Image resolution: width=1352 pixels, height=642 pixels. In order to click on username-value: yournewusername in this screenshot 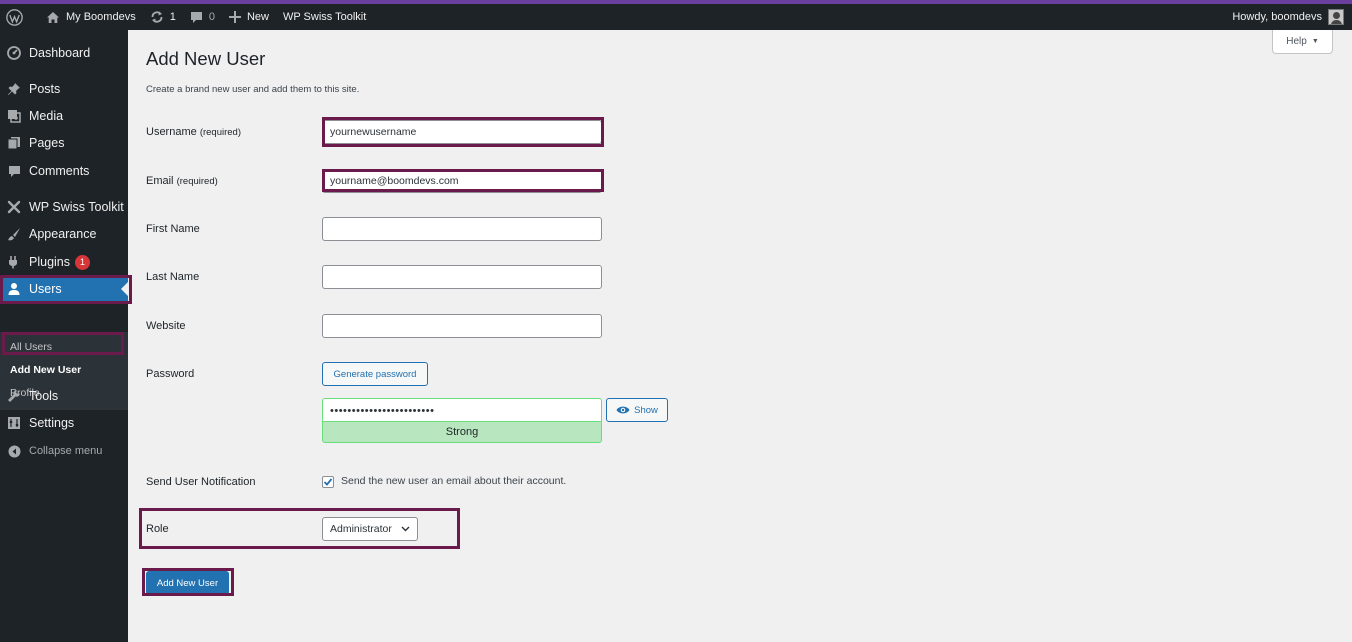, I will do `click(373, 132)`.